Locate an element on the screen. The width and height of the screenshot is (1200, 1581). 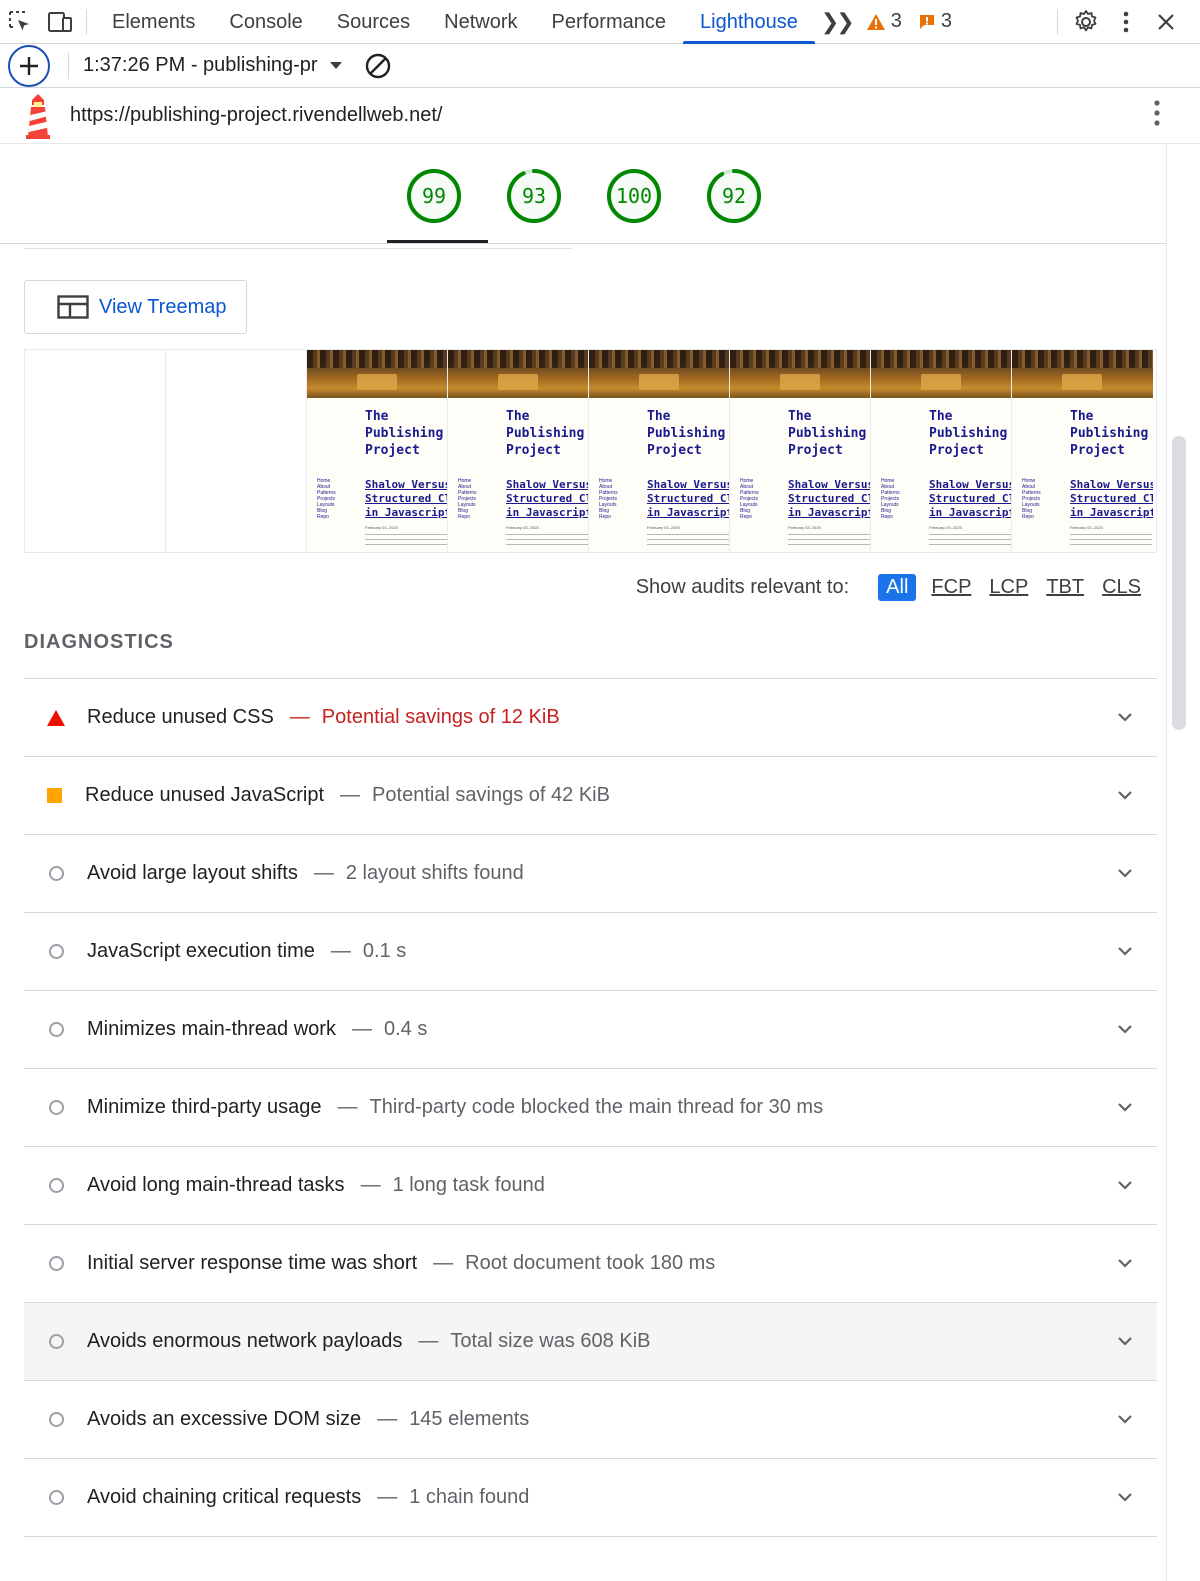
tab-sources: Sources is located at coordinates (373, 22).